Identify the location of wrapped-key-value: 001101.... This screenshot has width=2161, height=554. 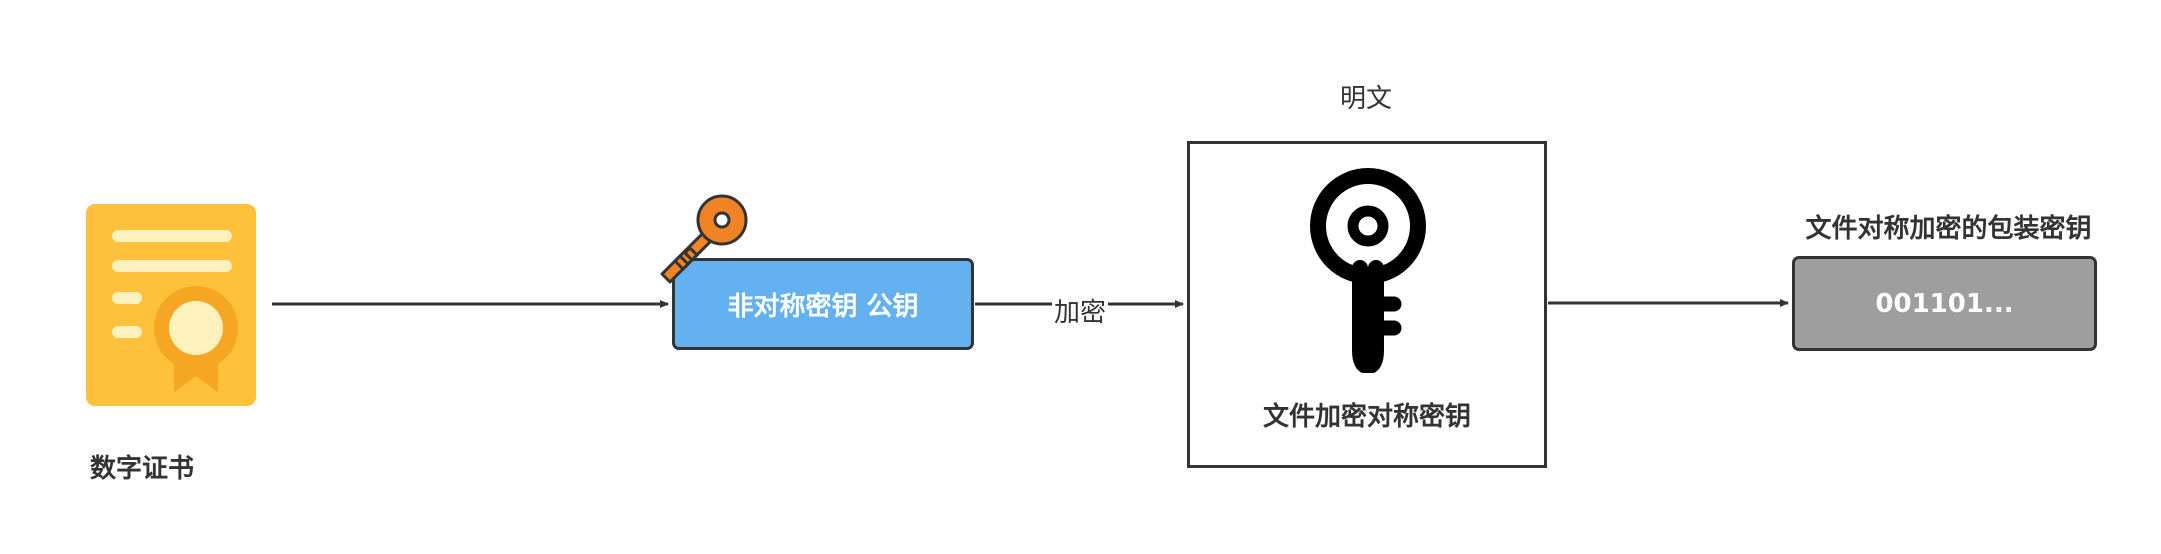
(1944, 303).